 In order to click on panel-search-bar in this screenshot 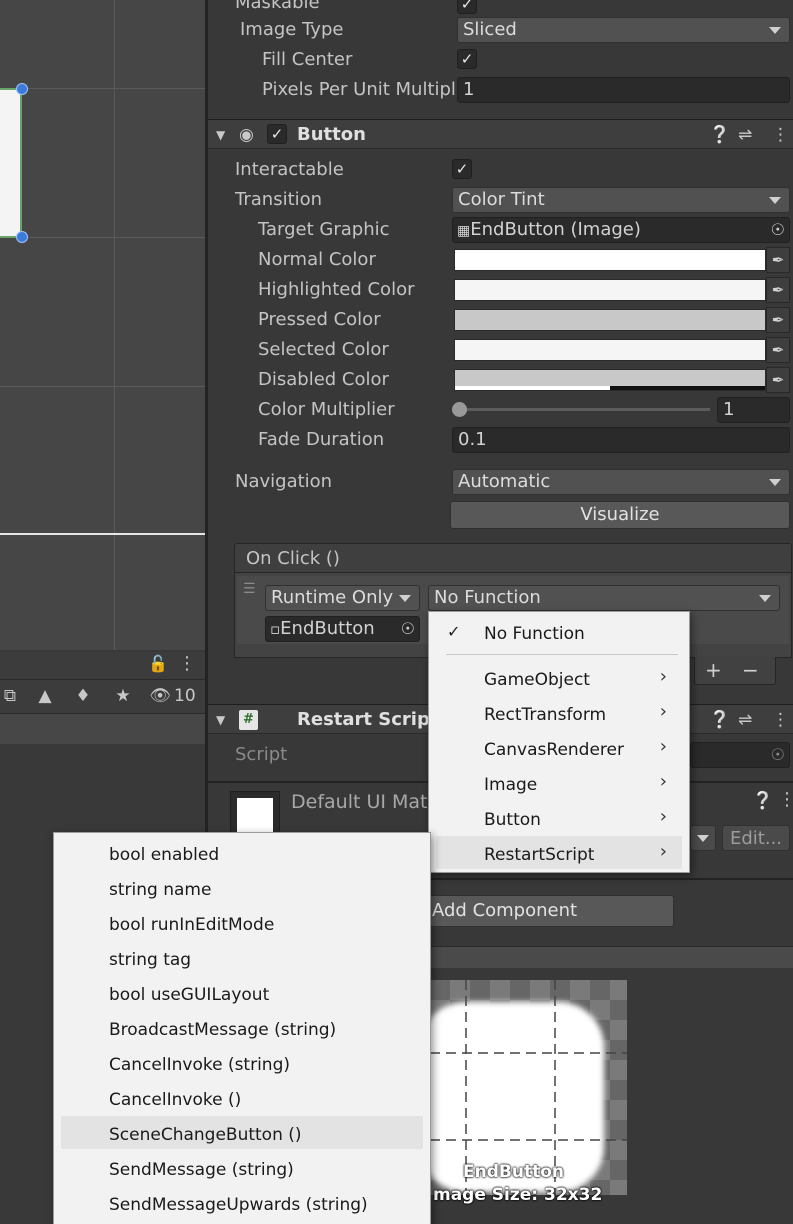, I will do `click(102, 729)`.